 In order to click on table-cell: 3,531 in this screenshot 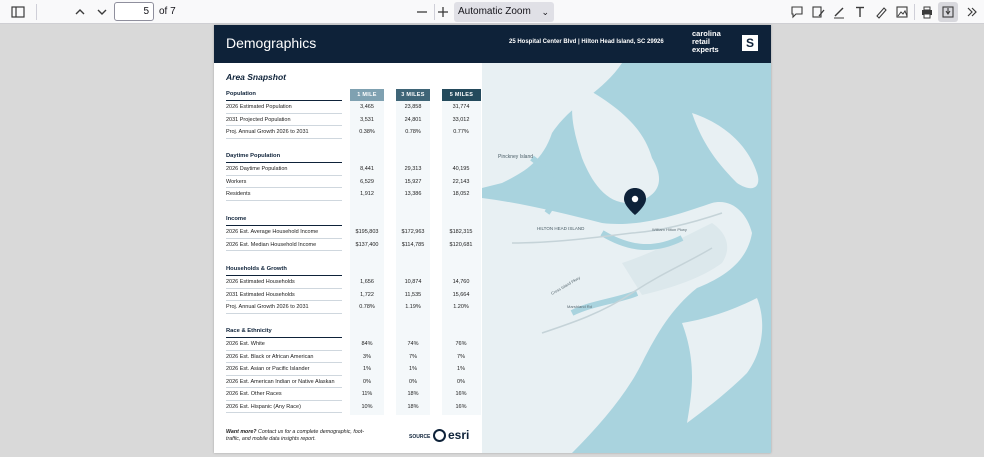, I will do `click(367, 119)`.